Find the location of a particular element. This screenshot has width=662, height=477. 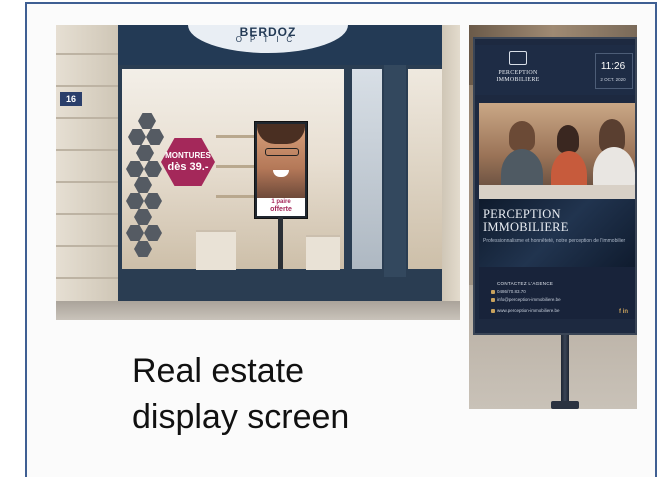

contact-web: www.perception-immobiliere.be is located at coordinates (528, 310).